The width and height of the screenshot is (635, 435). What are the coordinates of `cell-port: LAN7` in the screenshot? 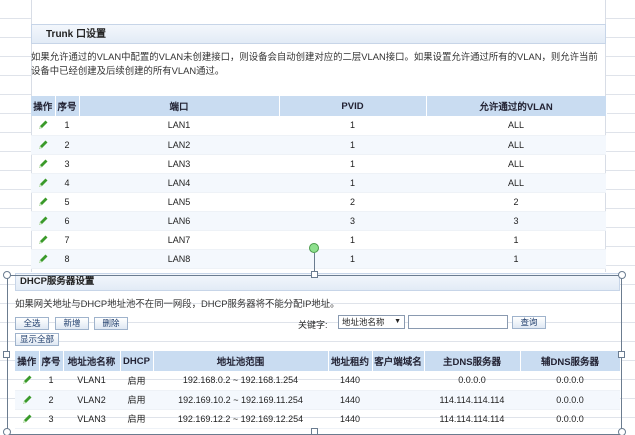 It's located at (179, 240).